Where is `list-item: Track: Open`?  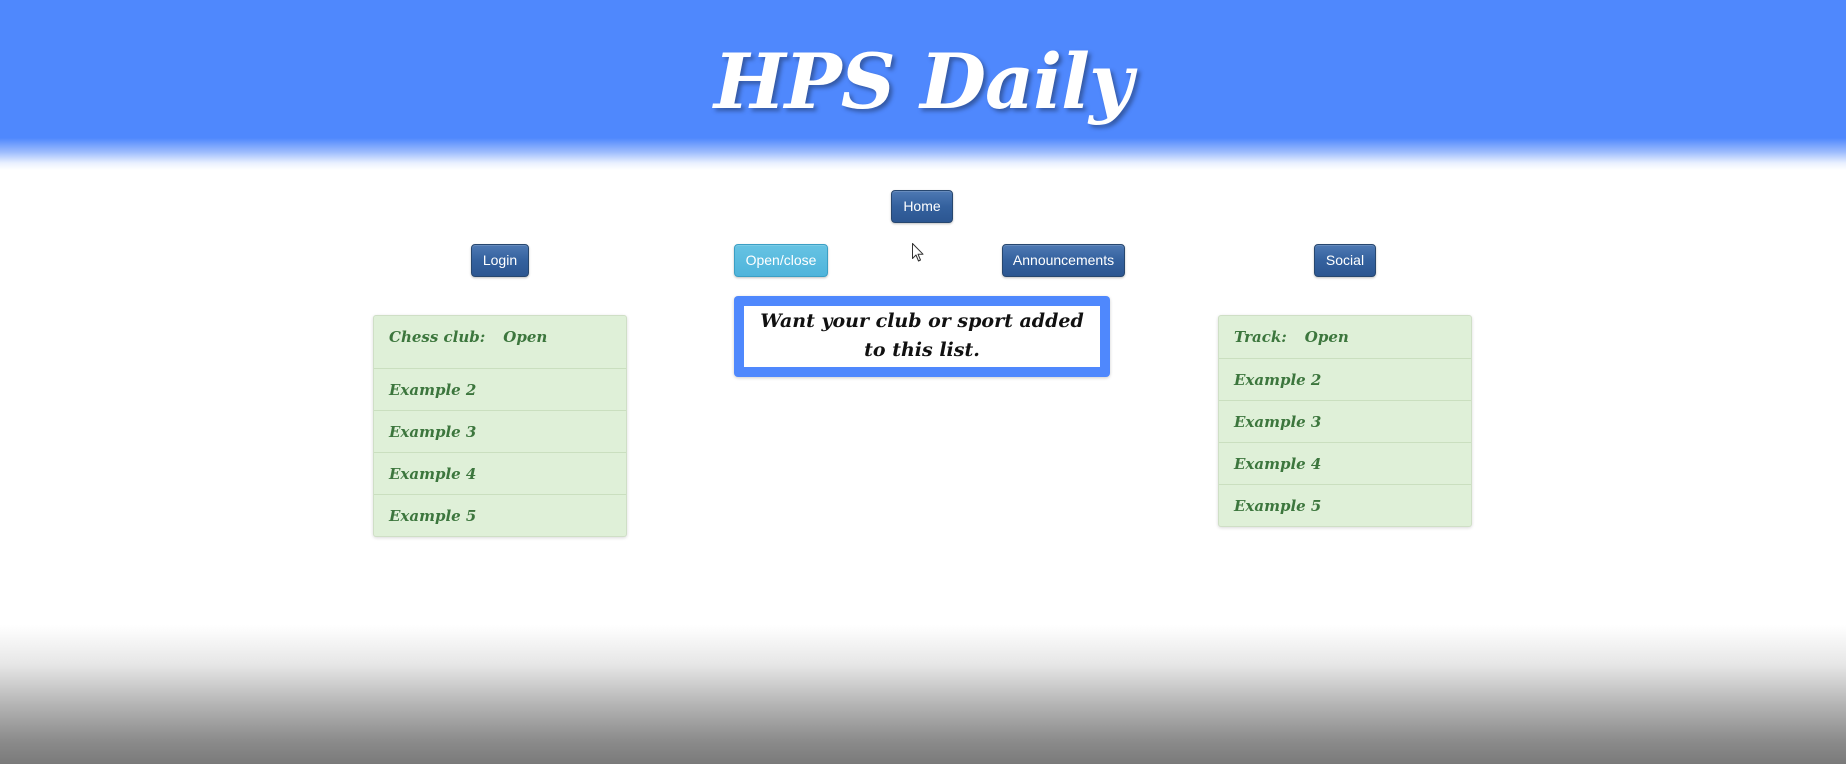 list-item: Track: Open is located at coordinates (1345, 337).